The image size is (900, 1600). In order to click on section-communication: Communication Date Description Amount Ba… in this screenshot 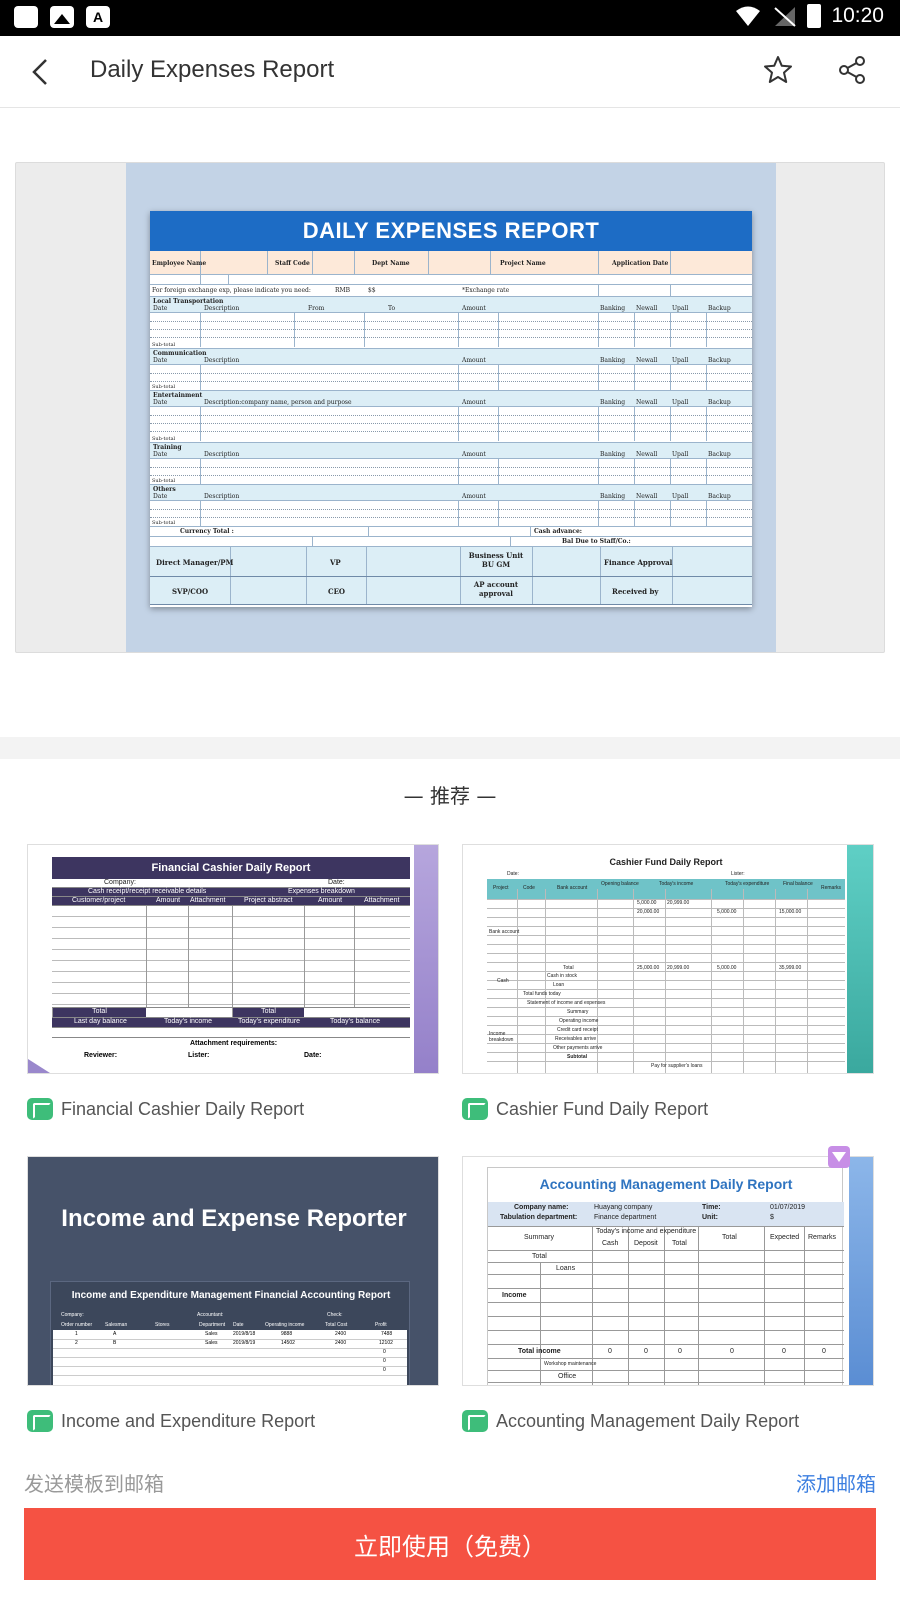, I will do `click(451, 357)`.